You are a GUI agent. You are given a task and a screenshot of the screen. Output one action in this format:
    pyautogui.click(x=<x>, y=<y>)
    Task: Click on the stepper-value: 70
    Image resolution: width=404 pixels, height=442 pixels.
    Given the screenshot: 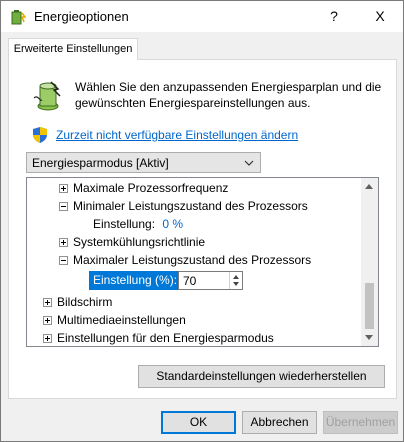 What is the action you would take?
    pyautogui.click(x=189, y=281)
    